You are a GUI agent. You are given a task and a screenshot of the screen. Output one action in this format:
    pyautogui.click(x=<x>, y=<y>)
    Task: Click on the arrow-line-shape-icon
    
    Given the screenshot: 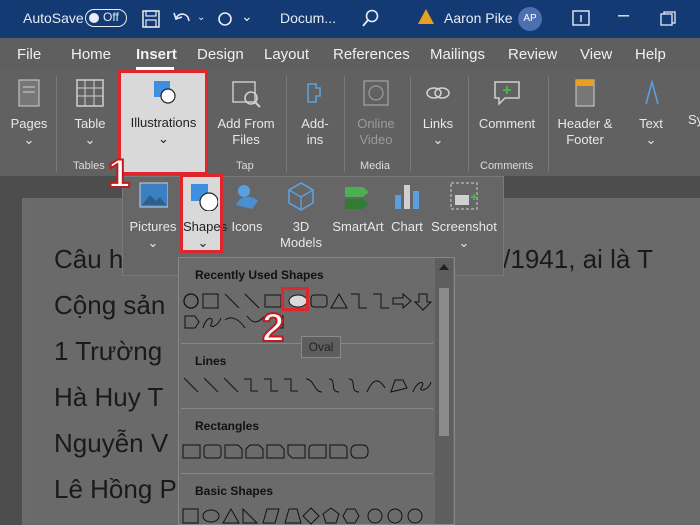 What is the action you would take?
    pyautogui.click(x=252, y=301)
    